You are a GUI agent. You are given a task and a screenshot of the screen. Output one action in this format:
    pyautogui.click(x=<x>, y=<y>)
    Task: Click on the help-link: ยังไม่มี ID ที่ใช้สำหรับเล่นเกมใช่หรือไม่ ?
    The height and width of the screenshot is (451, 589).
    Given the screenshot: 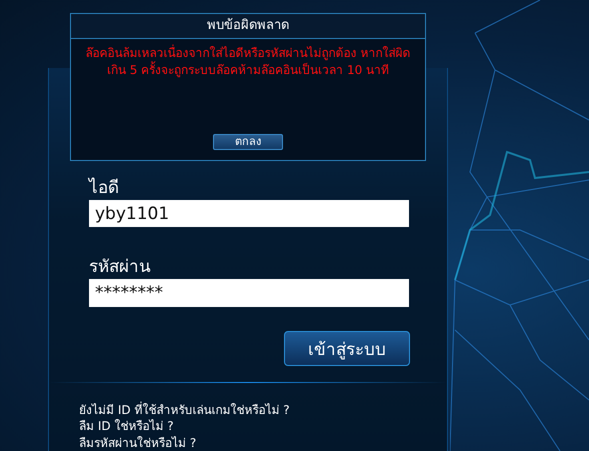 What is the action you would take?
    pyautogui.click(x=243, y=410)
    